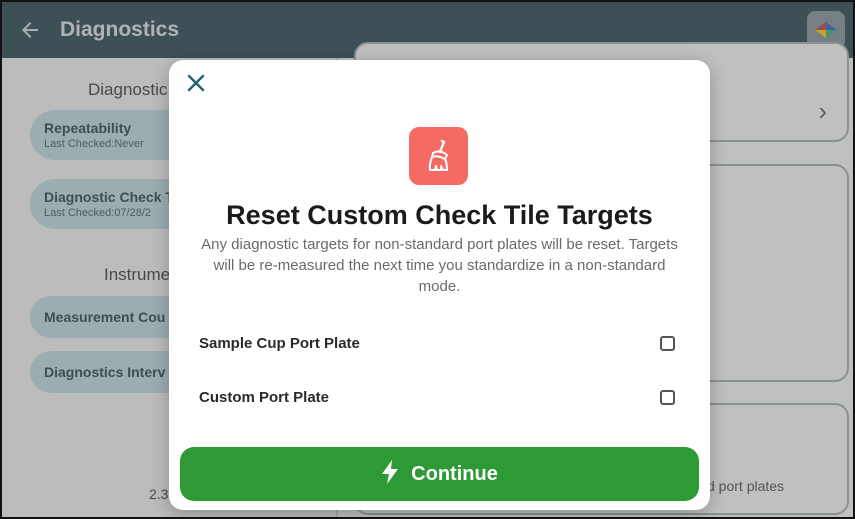  What do you see at coordinates (264, 397) in the screenshot?
I see `option-label: Custom Port Plate` at bounding box center [264, 397].